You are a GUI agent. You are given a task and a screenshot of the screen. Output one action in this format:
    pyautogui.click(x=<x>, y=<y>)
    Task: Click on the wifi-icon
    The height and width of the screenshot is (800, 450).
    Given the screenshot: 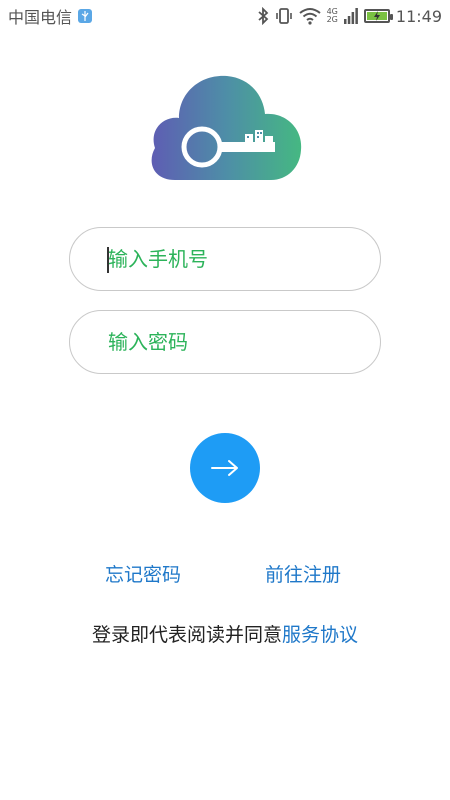 What is the action you would take?
    pyautogui.click(x=309, y=16)
    